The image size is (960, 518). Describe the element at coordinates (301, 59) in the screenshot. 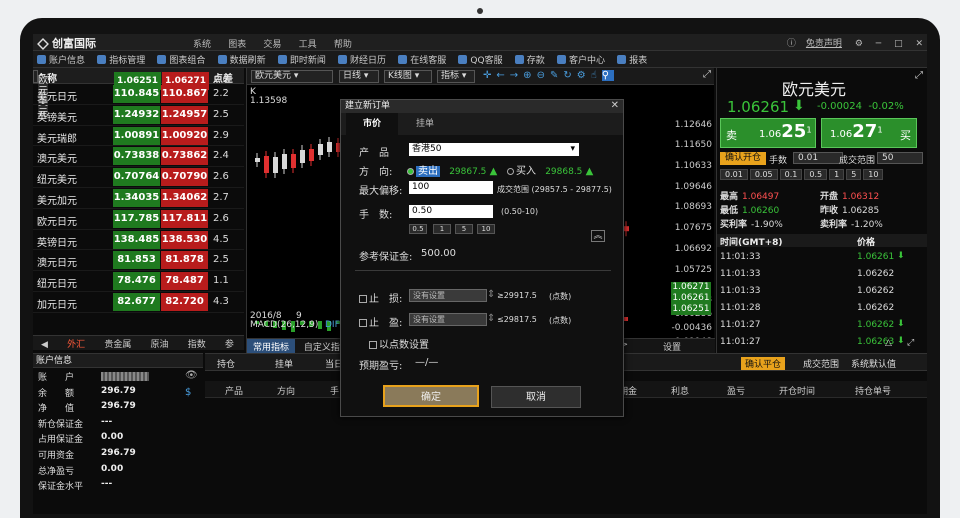

I see `toolbar-news: 即时新闻` at that location.